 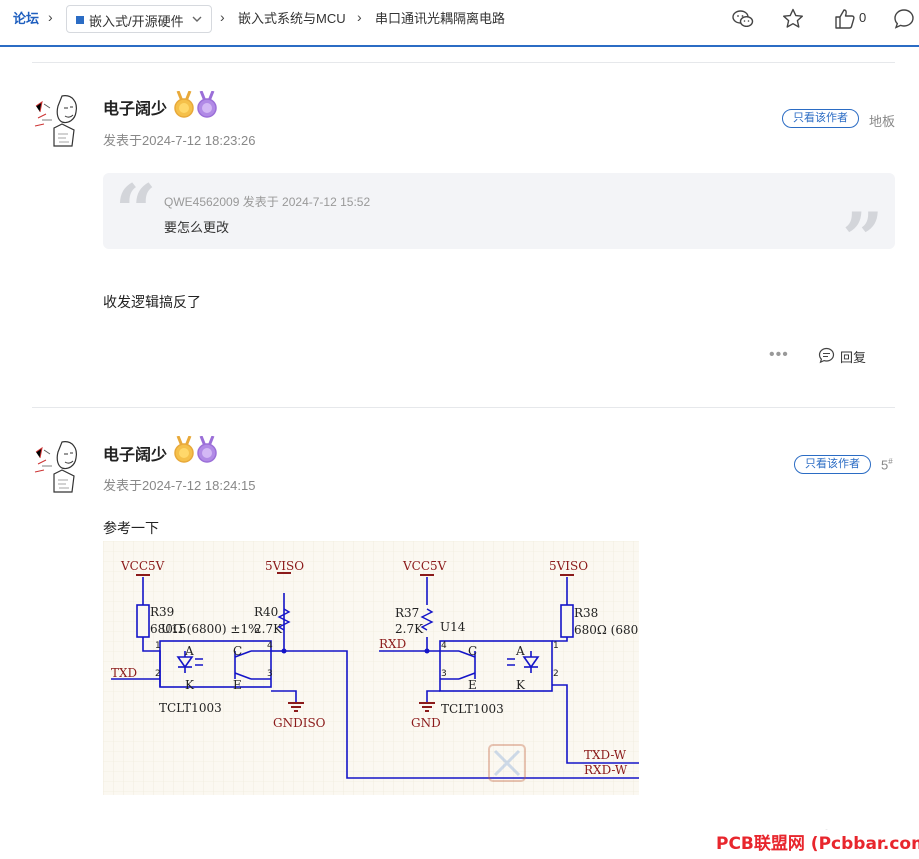 I want to click on wechat-icon, so click(x=743, y=19).